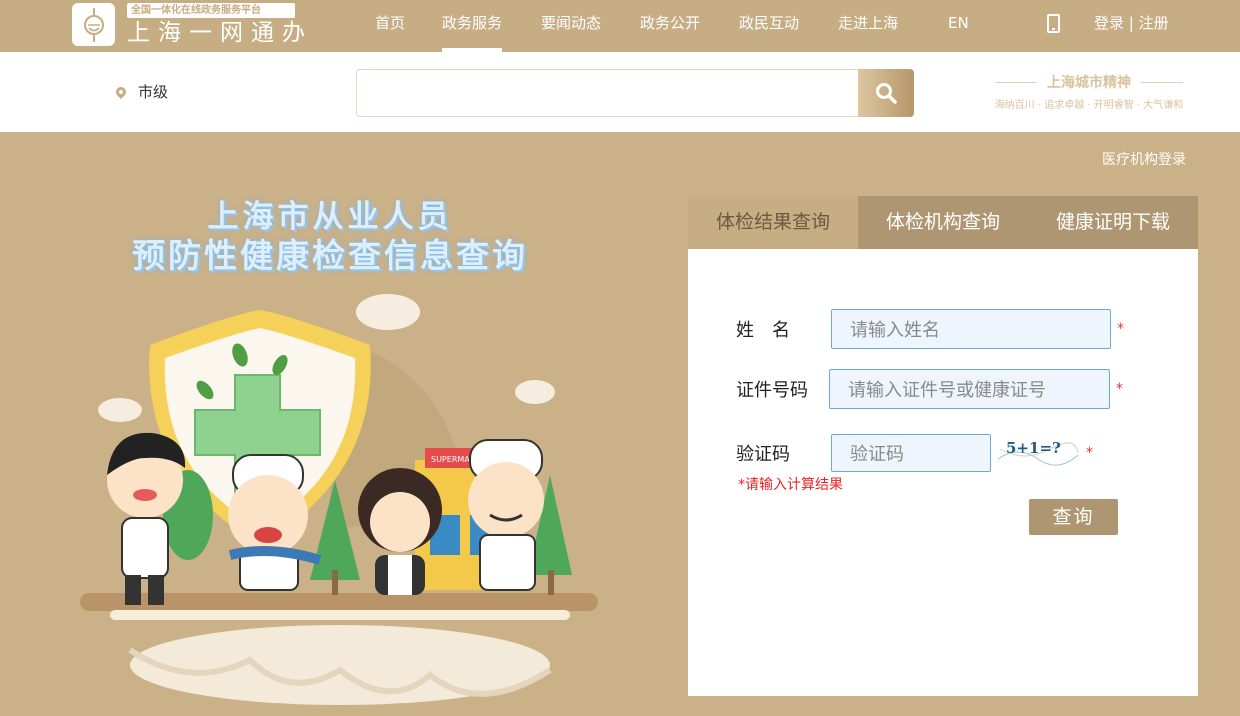 The width and height of the screenshot is (1240, 716). I want to click on login-register-link: 登录 | 注册, so click(1131, 23).